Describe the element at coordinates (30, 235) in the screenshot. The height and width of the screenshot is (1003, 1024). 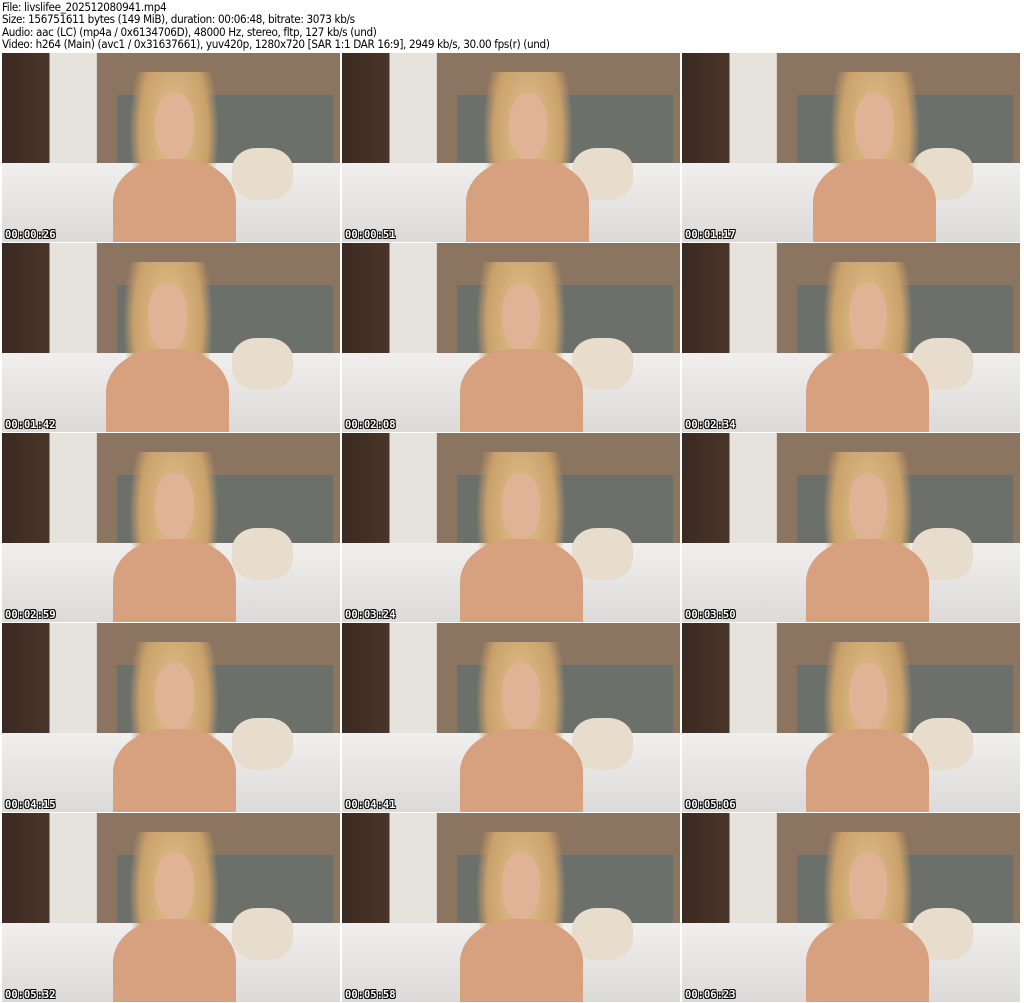
I see `timestamp-label: 00:00:26` at that location.